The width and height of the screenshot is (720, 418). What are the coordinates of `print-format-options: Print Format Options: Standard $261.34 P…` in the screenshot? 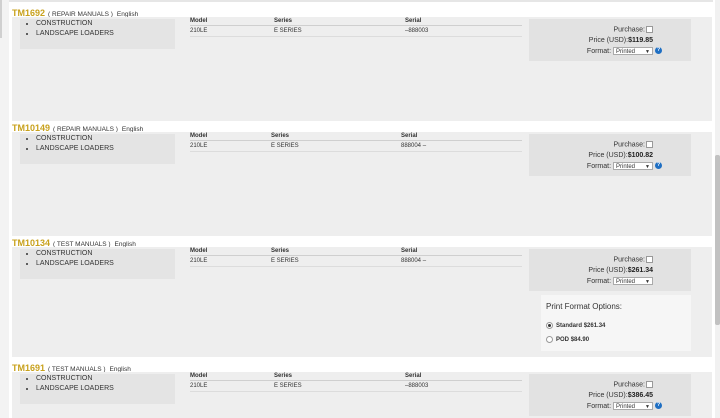 It's located at (616, 323).